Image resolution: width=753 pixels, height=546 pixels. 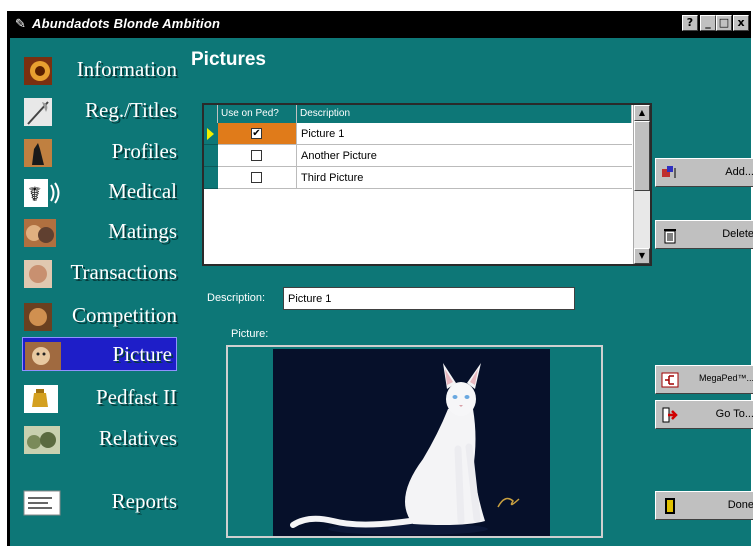 What do you see at coordinates (670, 506) in the screenshot?
I see `exit-door-icon` at bounding box center [670, 506].